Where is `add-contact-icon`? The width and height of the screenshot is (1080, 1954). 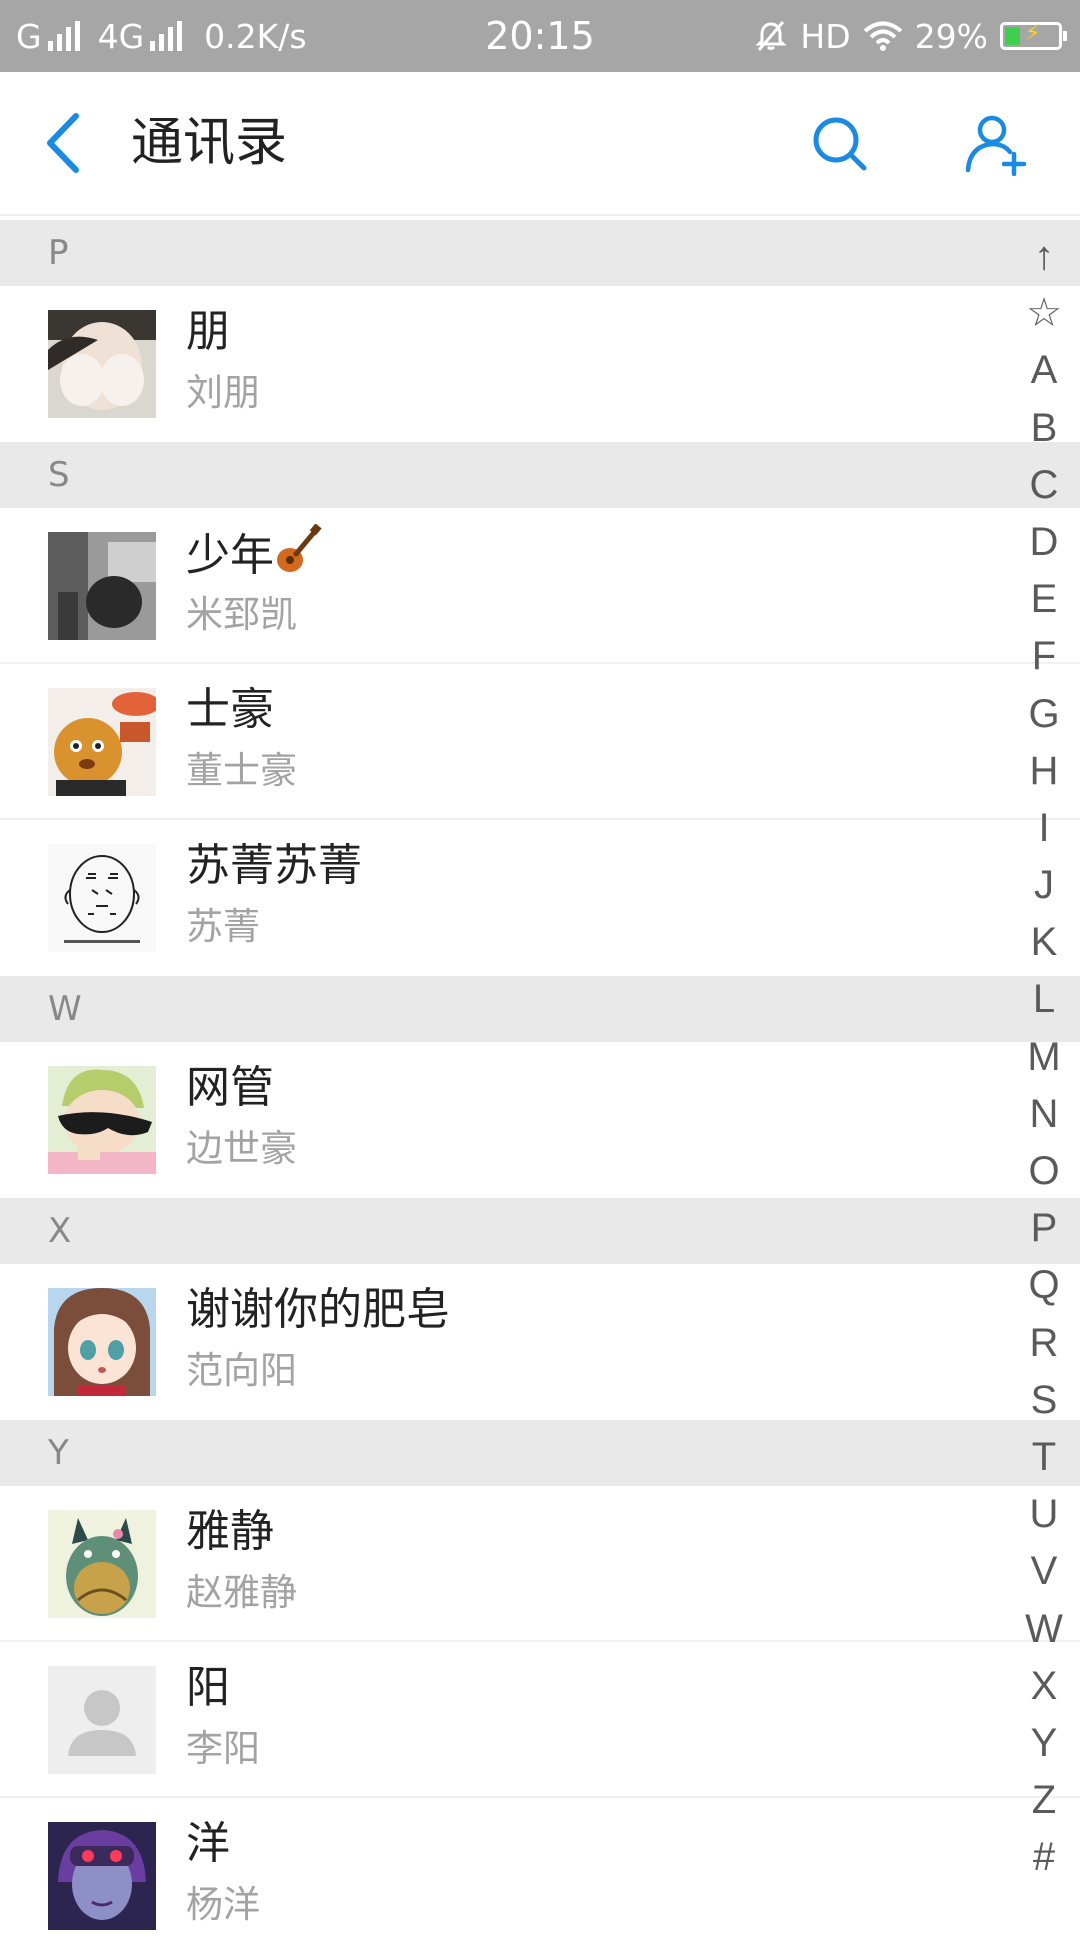 add-contact-icon is located at coordinates (996, 146).